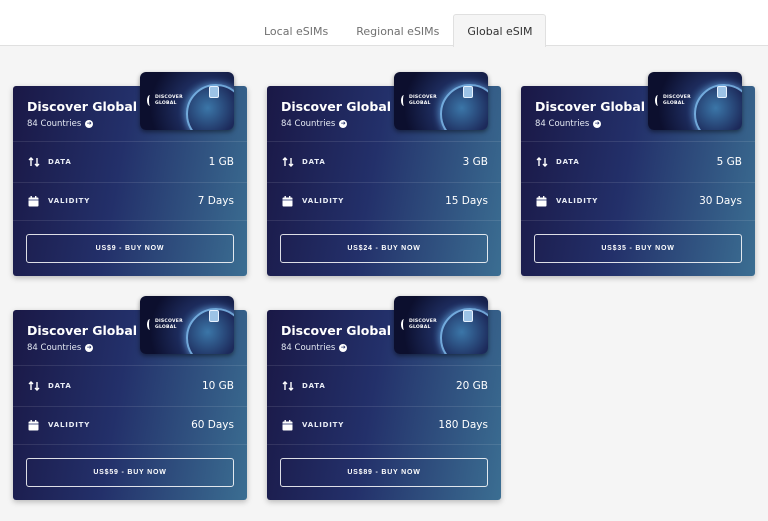 The width and height of the screenshot is (768, 521). I want to click on tab-global-esim: Global eSIM, so click(500, 30).